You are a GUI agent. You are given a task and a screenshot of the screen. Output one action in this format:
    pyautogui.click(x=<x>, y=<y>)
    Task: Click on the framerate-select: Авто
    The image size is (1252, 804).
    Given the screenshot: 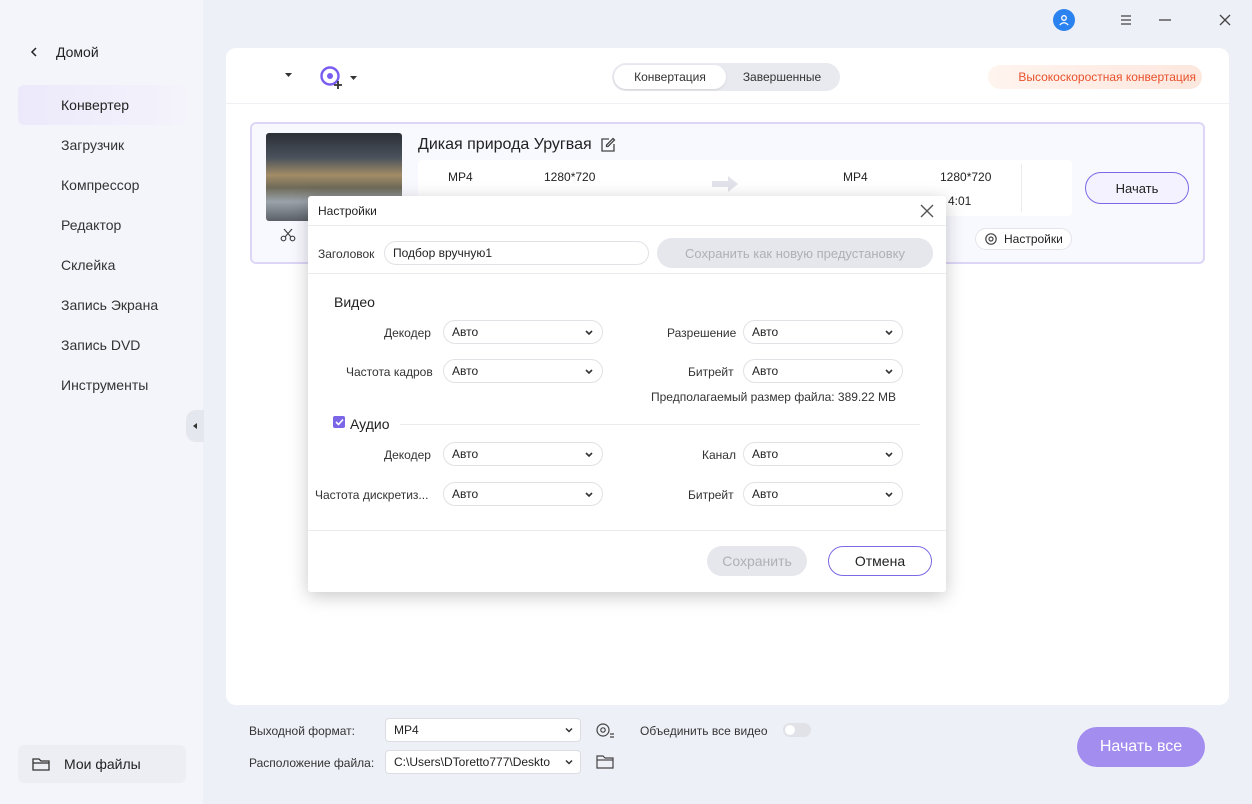 What is the action you would take?
    pyautogui.click(x=523, y=371)
    